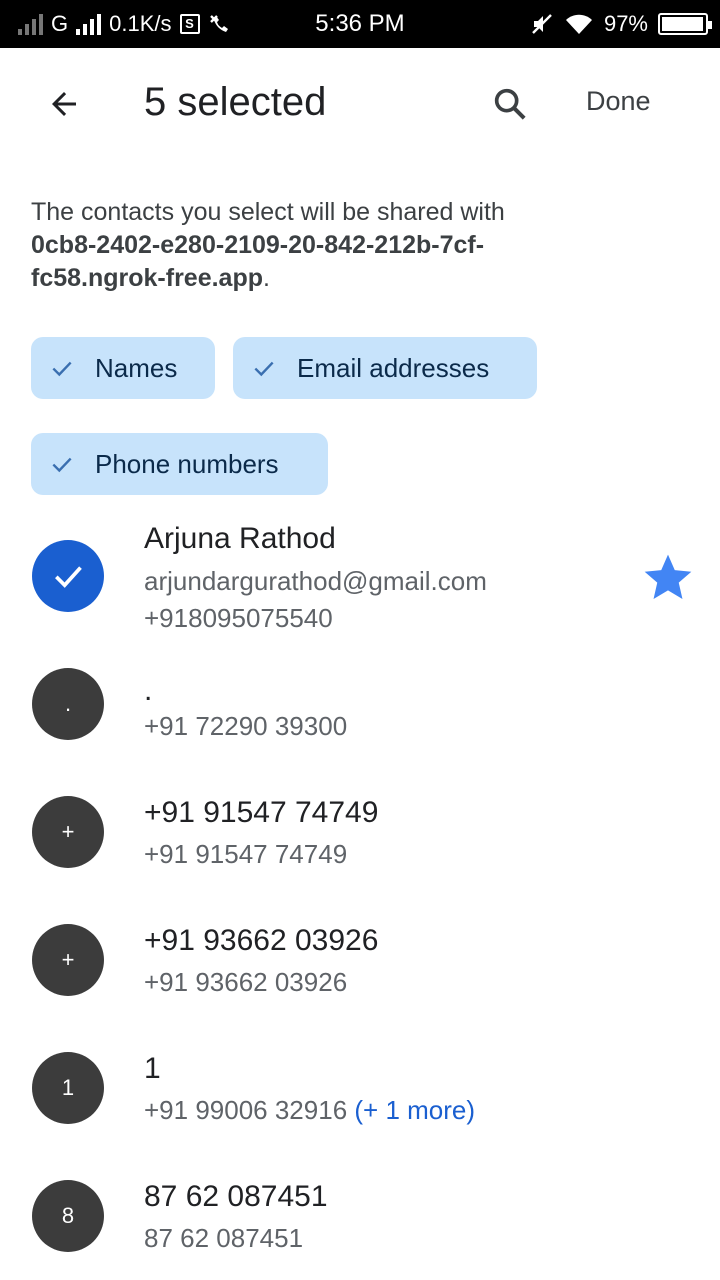 This screenshot has width=720, height=1280. I want to click on contact-name: 1, so click(152, 1068).